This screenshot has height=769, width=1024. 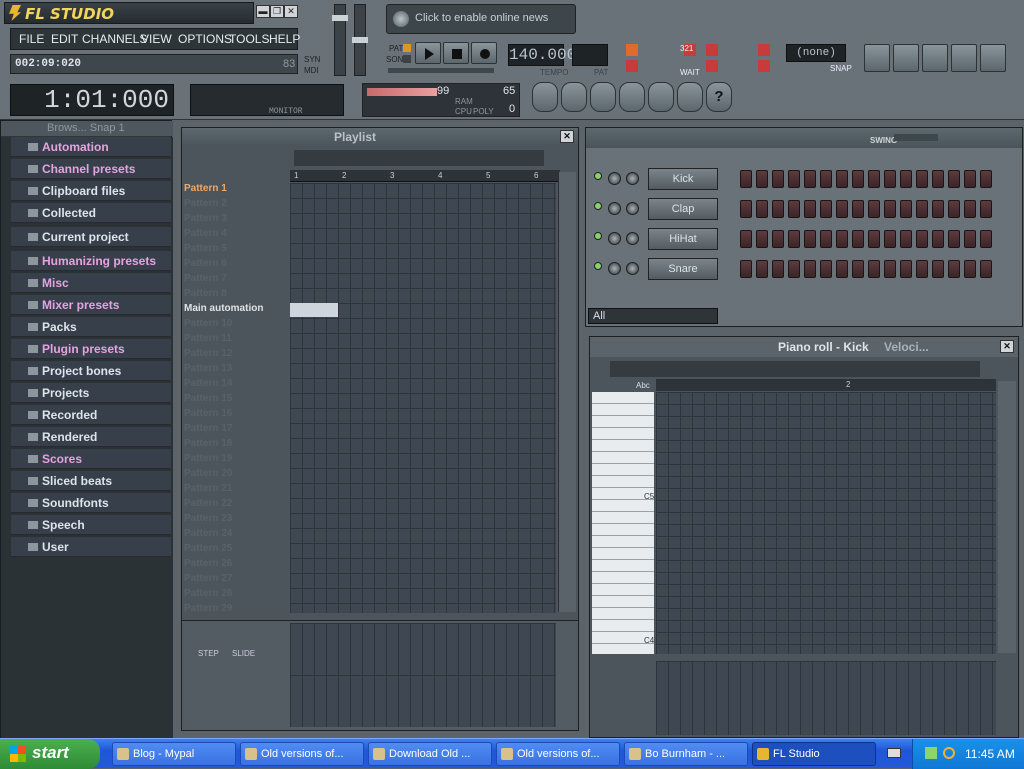 I want to click on restore-button: ❐, so click(x=277, y=11).